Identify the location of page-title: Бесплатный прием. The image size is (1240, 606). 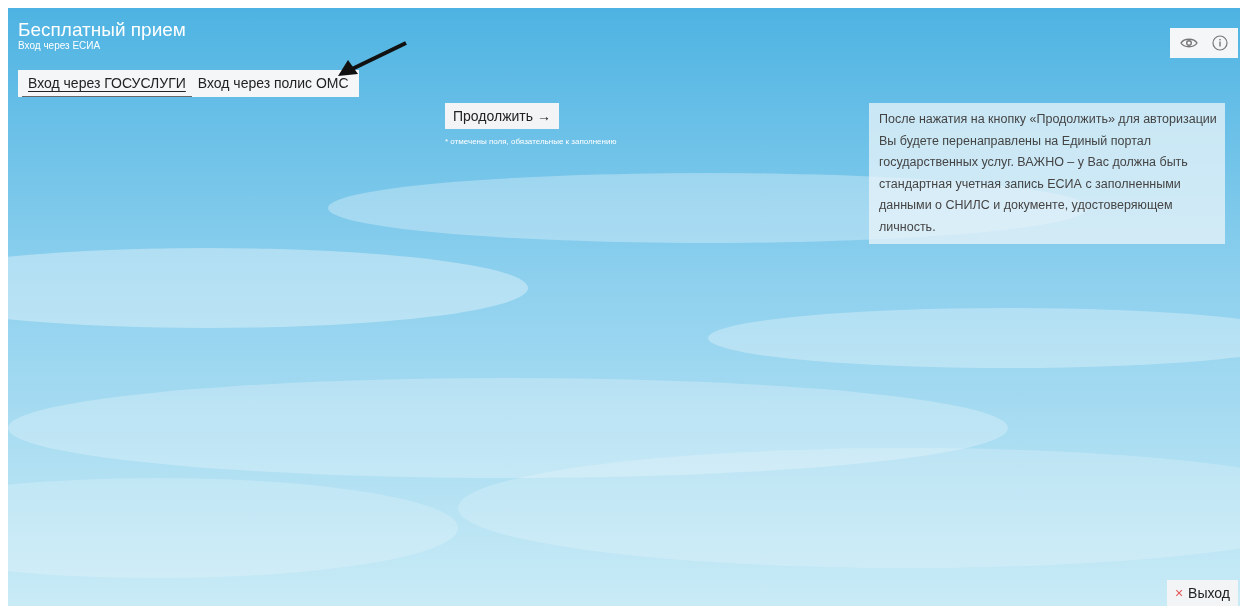
(102, 30).